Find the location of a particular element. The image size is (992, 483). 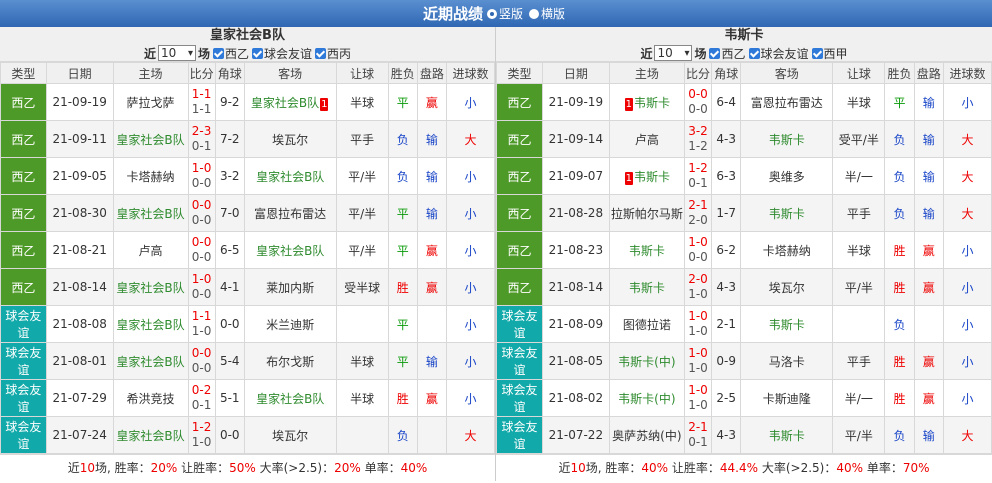

column-header: 让球 is located at coordinates (362, 73).